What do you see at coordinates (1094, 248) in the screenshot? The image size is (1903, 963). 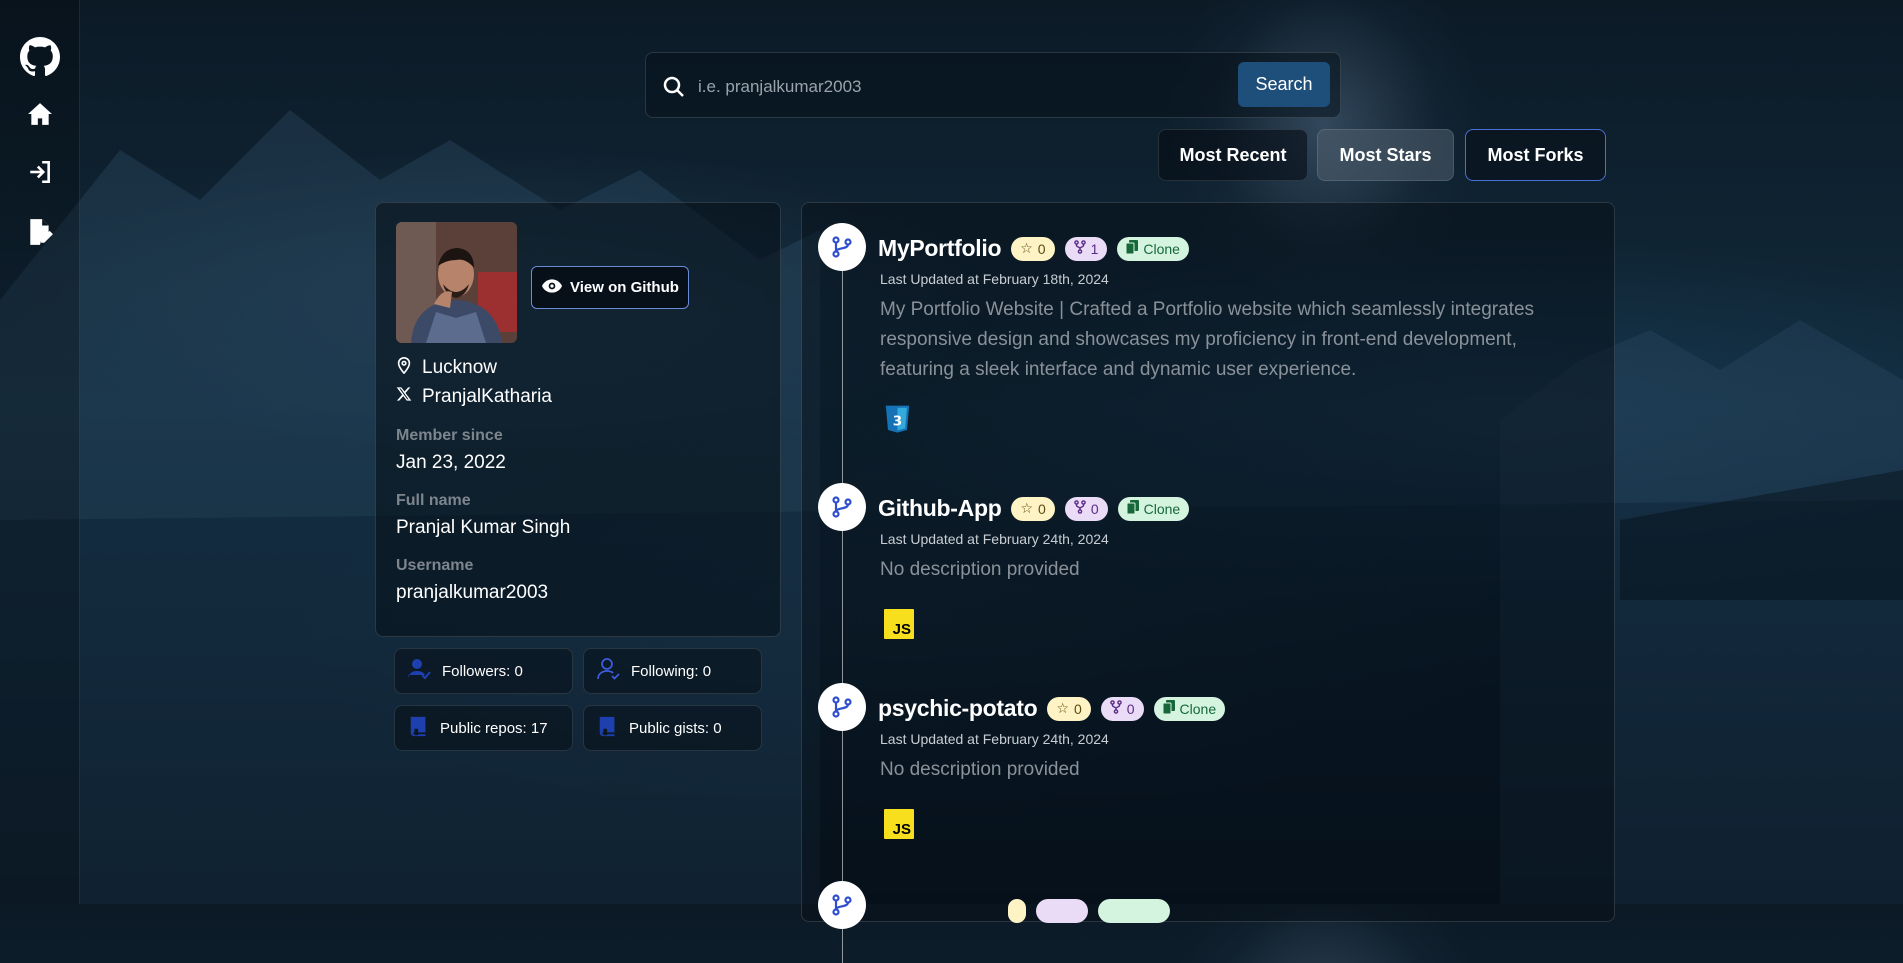 I see `fork-count: 1` at bounding box center [1094, 248].